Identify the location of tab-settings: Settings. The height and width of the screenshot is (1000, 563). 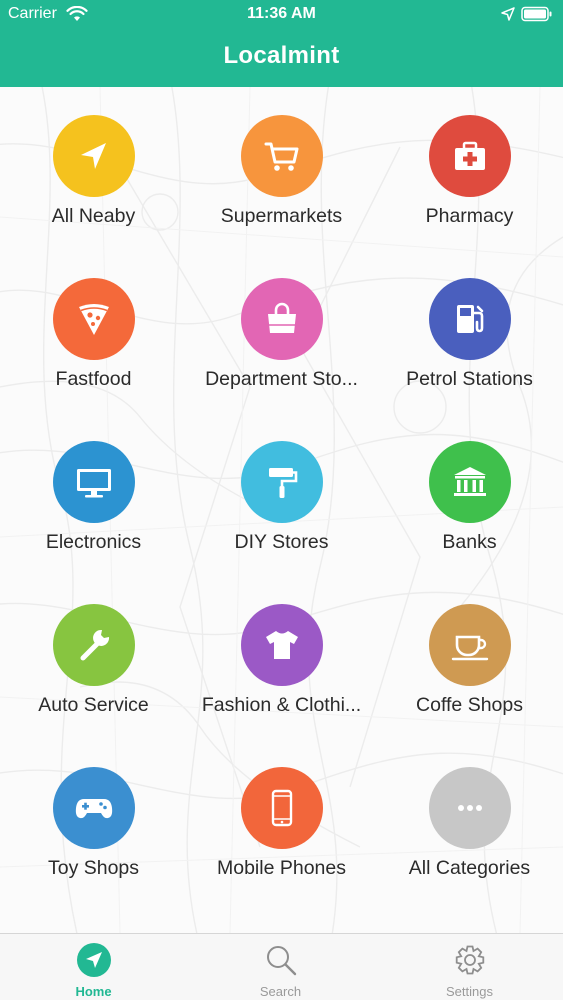
(469, 967).